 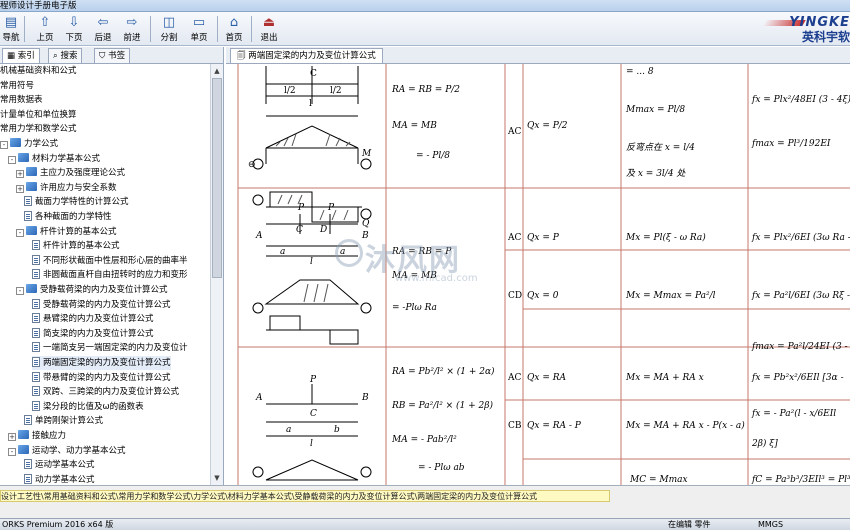 I want to click on tree-folder-item: 计量单位和单位换算, so click(x=38, y=115).